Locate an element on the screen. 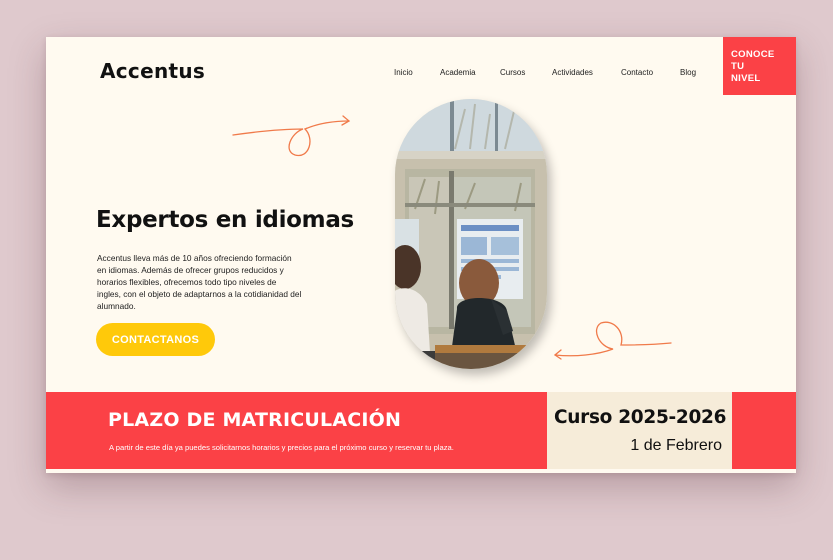 This screenshot has height=560, width=833. conoce-tu-nivel-button: CONOCE TU NIVEL is located at coordinates (759, 66).